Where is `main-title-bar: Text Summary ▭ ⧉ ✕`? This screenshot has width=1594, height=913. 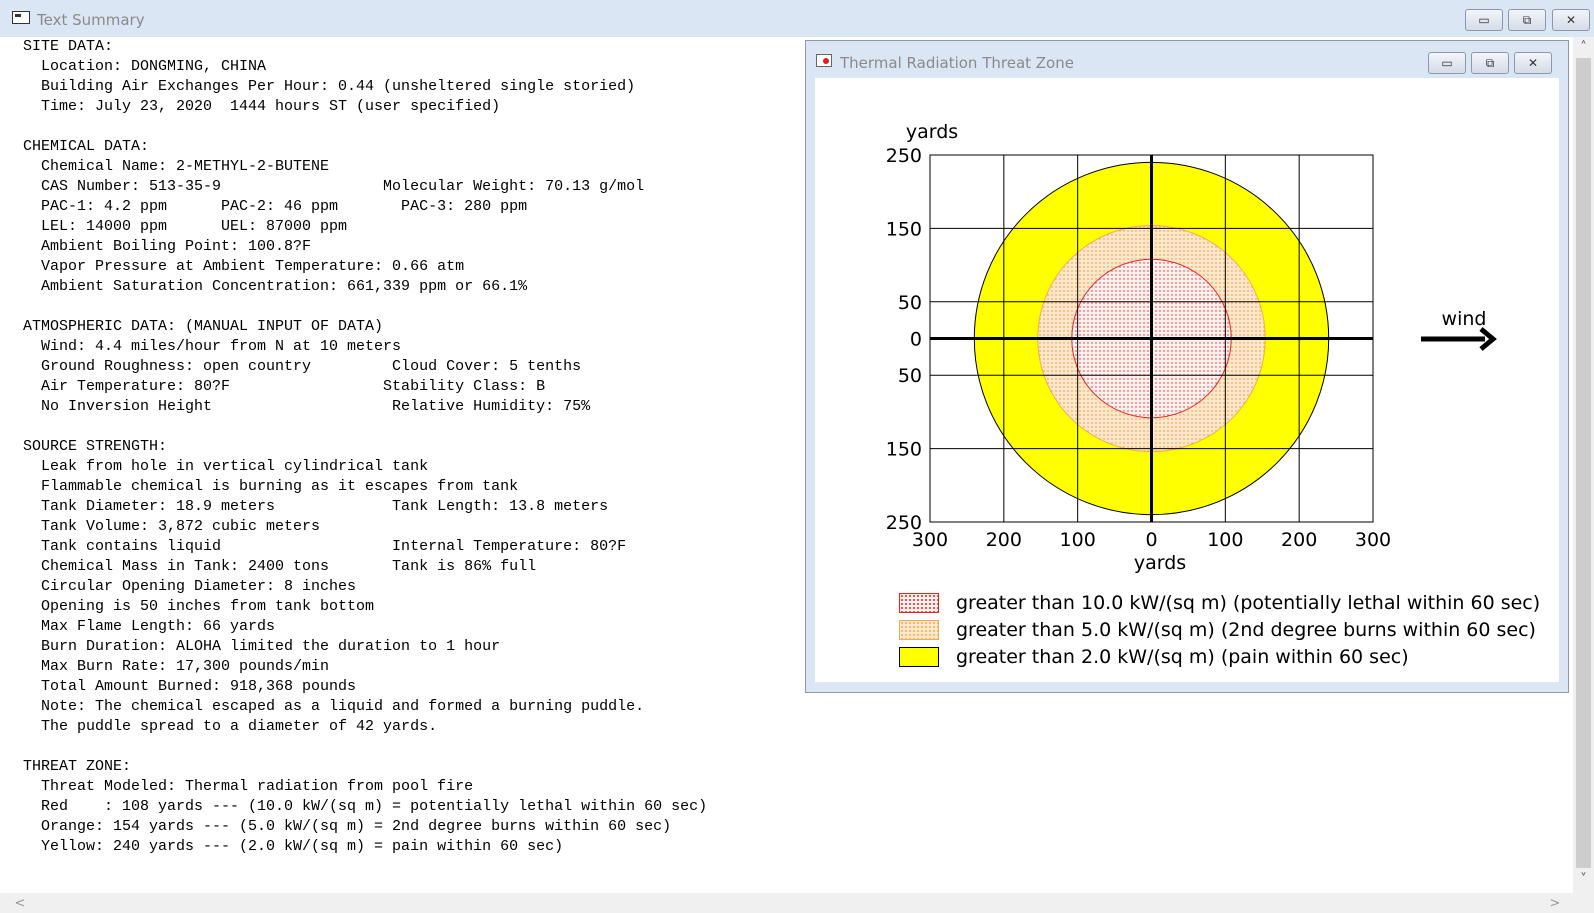 main-title-bar: Text Summary ▭ ⧉ ✕ is located at coordinates (797, 18).